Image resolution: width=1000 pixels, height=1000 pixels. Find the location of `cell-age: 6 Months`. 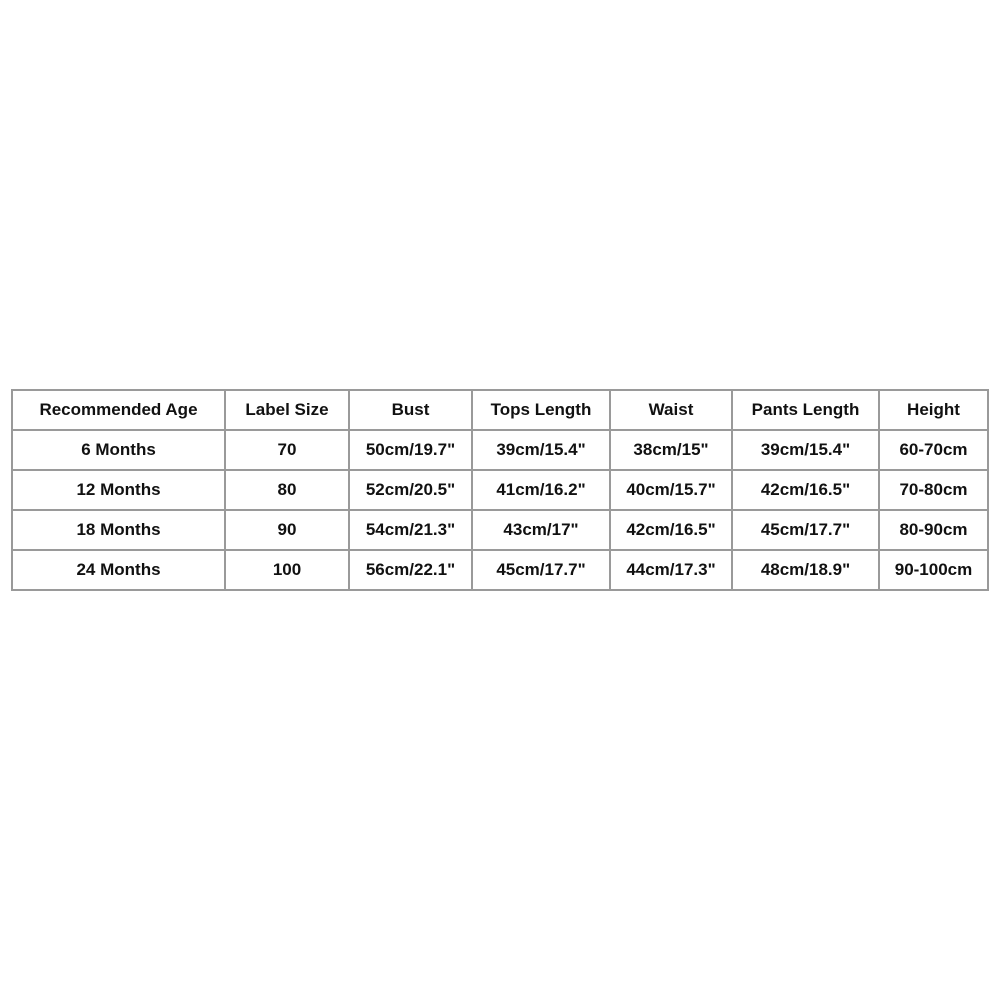

cell-age: 6 Months is located at coordinates (118, 450).